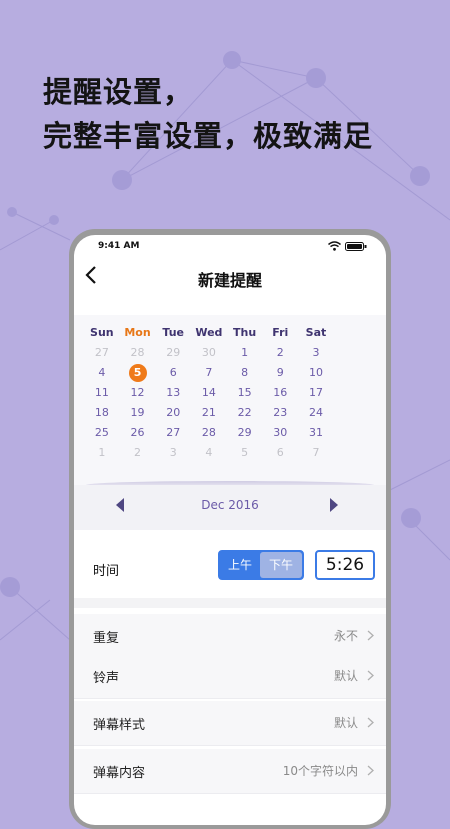 The height and width of the screenshot is (829, 450). I want to click on setting-danmaku-style: 弹幕样式 默认, so click(230, 723).